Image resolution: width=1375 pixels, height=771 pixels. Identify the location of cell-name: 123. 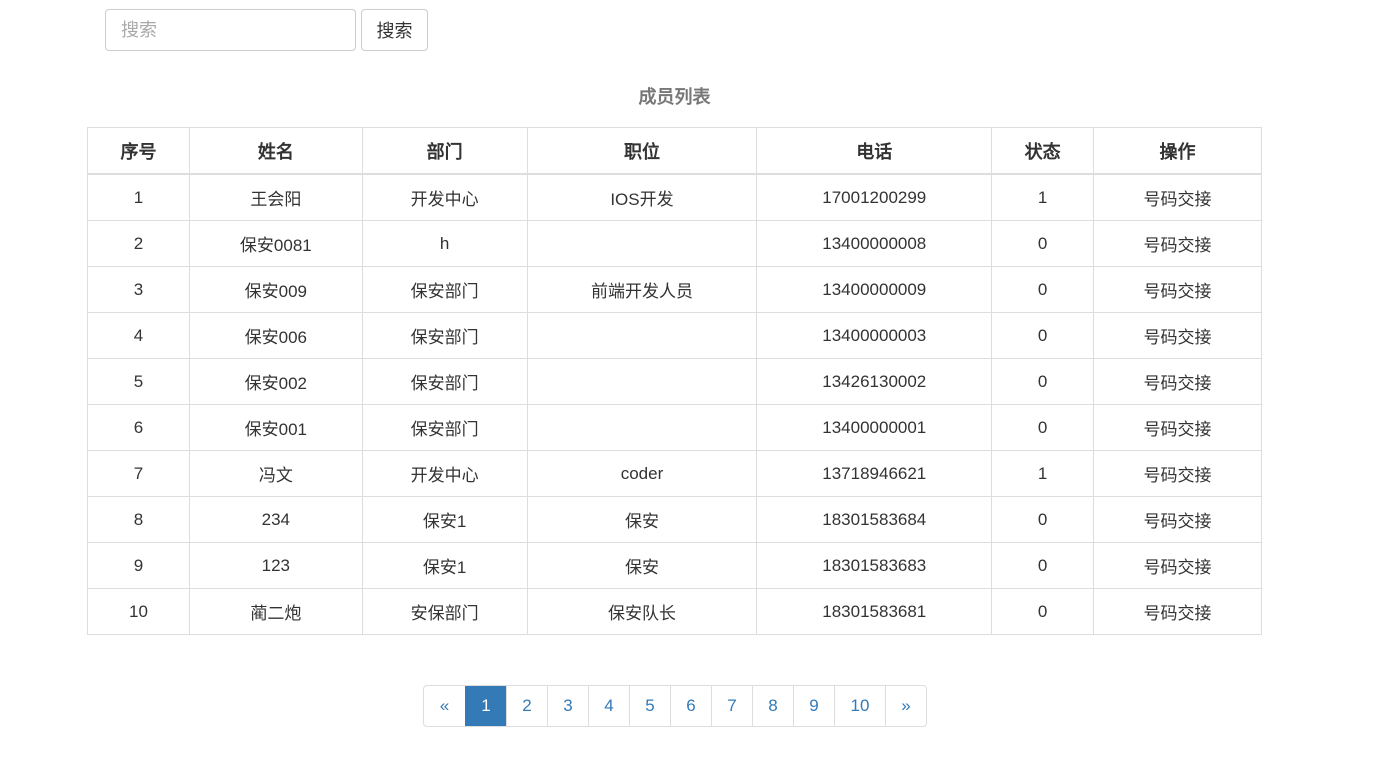
(275, 565).